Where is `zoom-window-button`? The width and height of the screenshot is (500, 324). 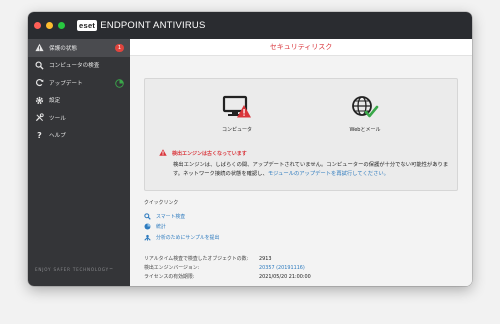 zoom-window-button is located at coordinates (61, 25).